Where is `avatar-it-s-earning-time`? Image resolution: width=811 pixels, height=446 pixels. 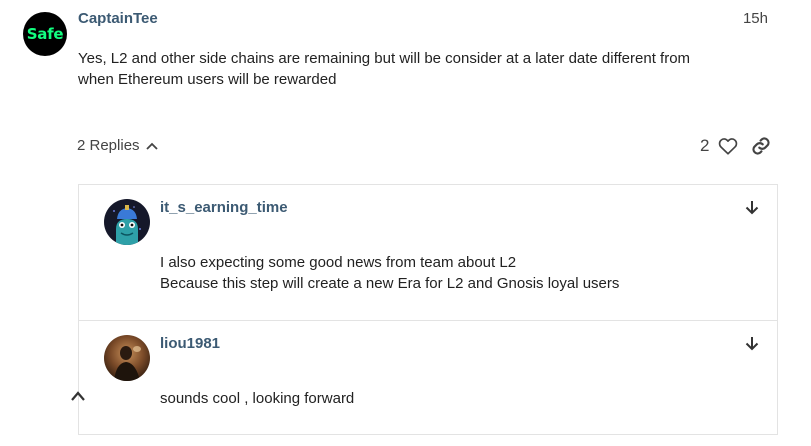
avatar-it-s-earning-time is located at coordinates (127, 222).